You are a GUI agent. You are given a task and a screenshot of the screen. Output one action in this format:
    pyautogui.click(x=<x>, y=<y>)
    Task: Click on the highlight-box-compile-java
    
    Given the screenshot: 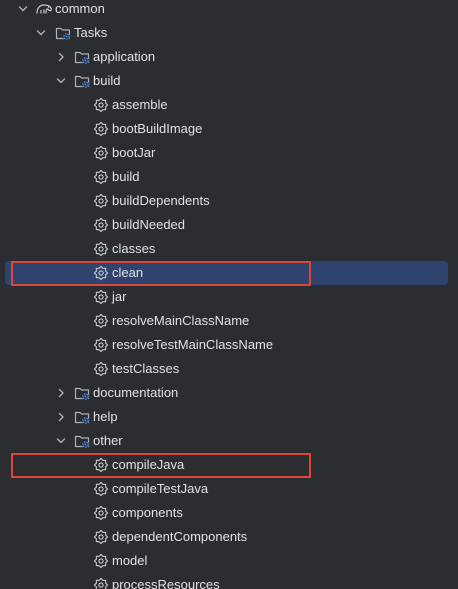 What is the action you would take?
    pyautogui.click(x=161, y=465)
    